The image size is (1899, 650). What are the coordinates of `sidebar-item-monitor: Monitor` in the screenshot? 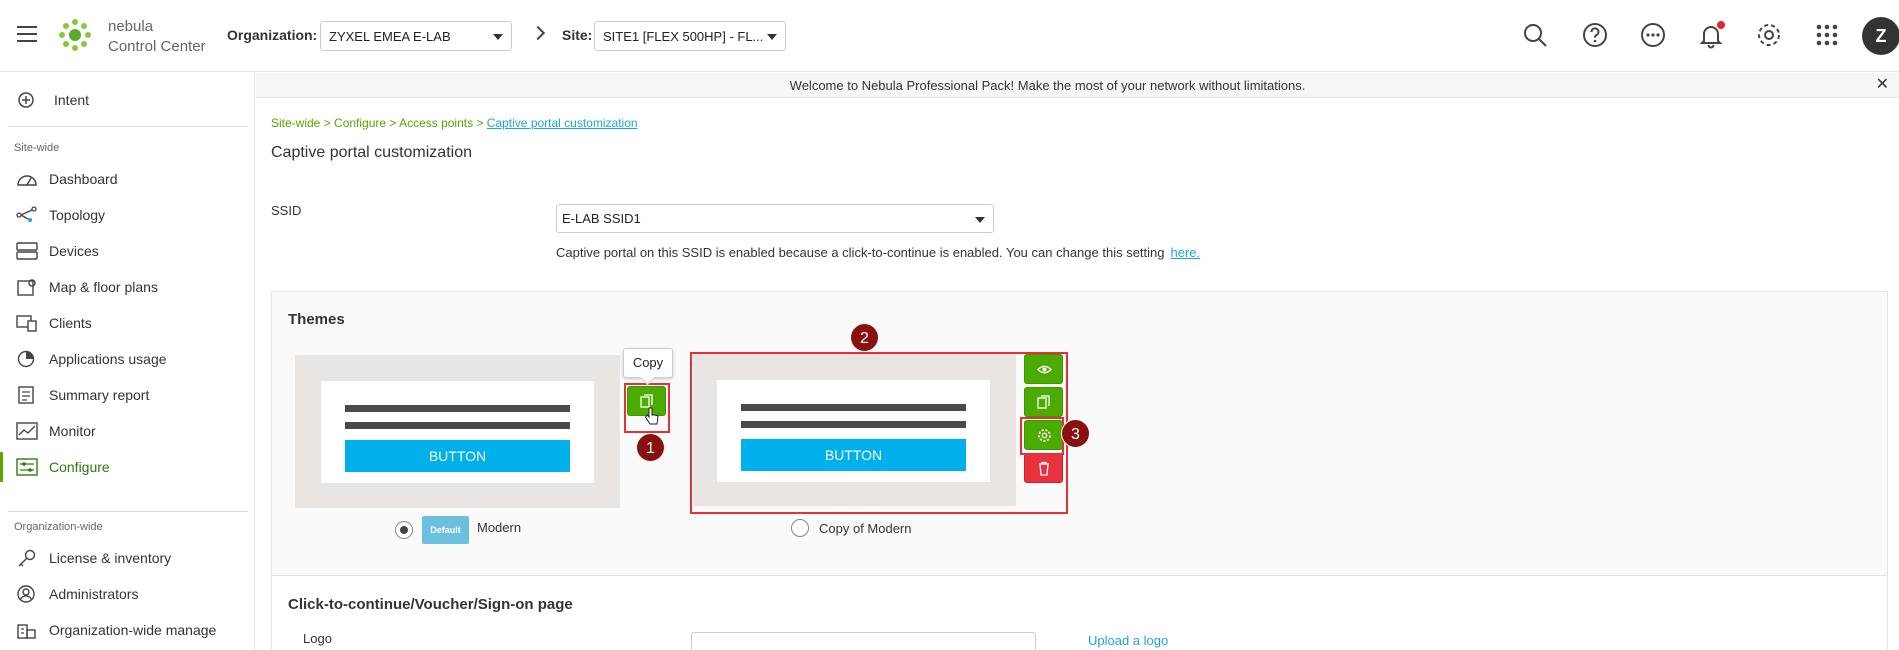 It's located at (127, 431).